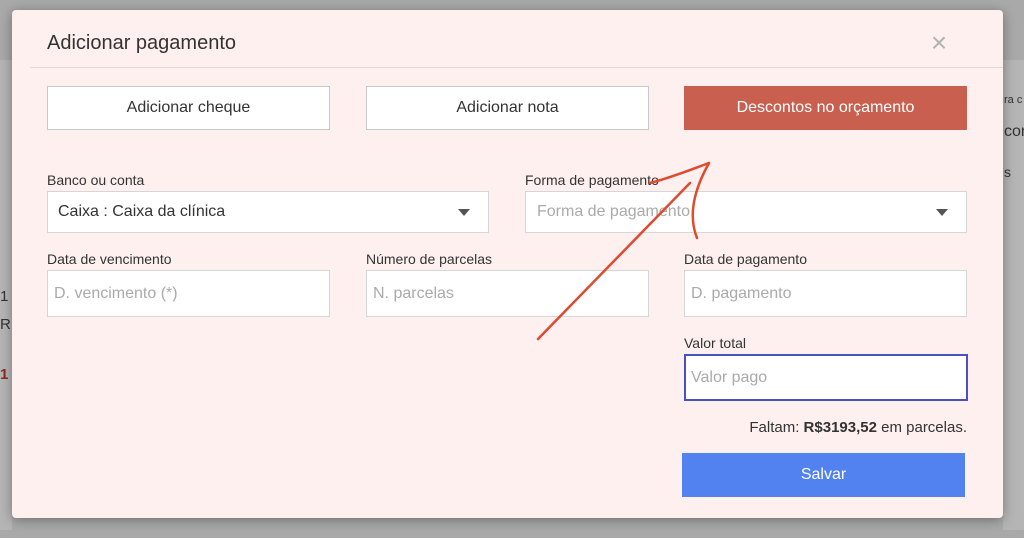 This screenshot has width=1024, height=538. Describe the element at coordinates (268, 212) in the screenshot. I see `bank-select: Caixa : Caixa da clínica` at that location.